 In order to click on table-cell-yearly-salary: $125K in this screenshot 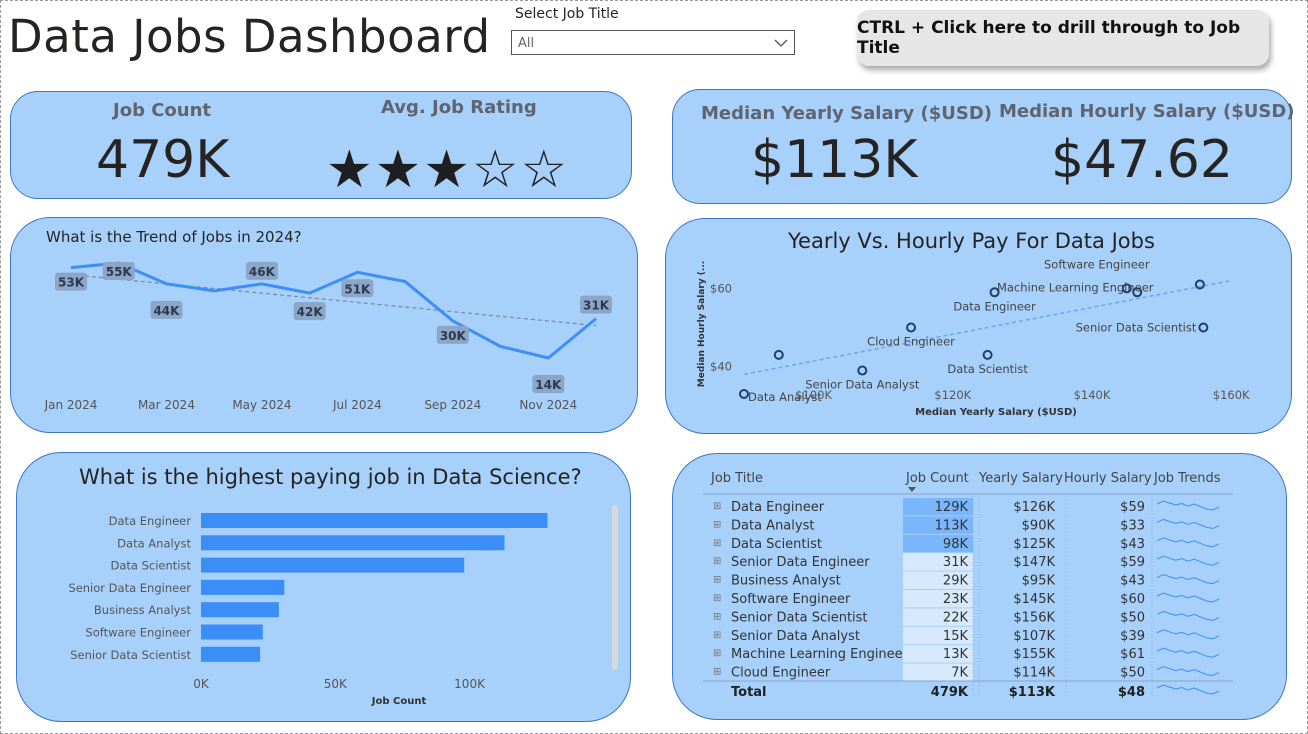, I will do `click(1034, 544)`.